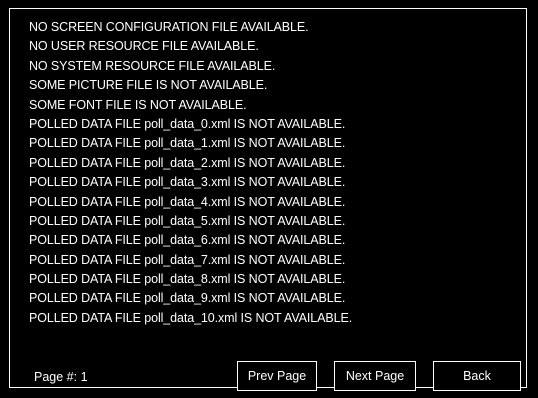  What do you see at coordinates (375, 376) in the screenshot?
I see `next-page-button: Next Page` at bounding box center [375, 376].